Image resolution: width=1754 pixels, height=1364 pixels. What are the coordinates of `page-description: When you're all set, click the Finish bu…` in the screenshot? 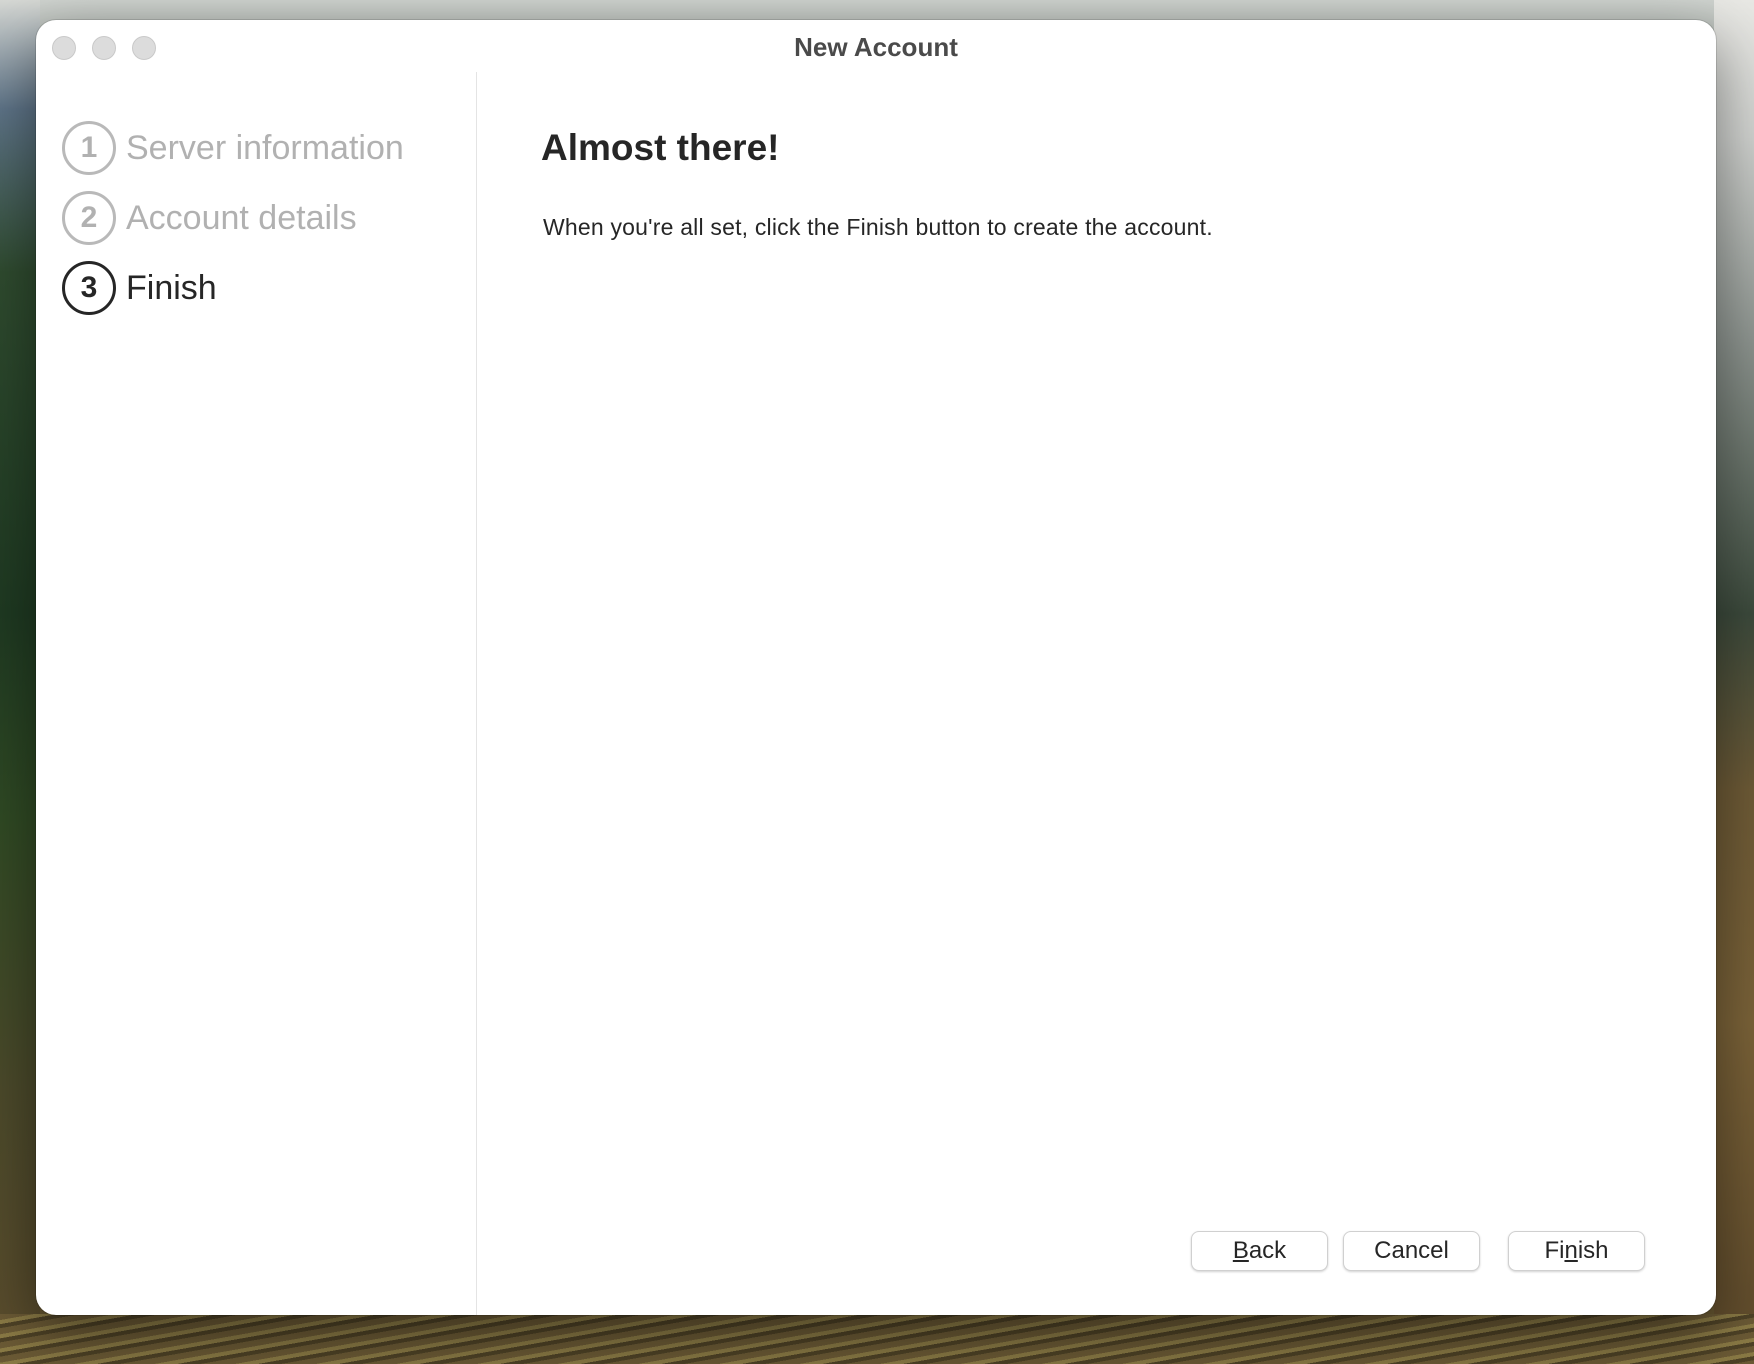 It's located at (878, 227).